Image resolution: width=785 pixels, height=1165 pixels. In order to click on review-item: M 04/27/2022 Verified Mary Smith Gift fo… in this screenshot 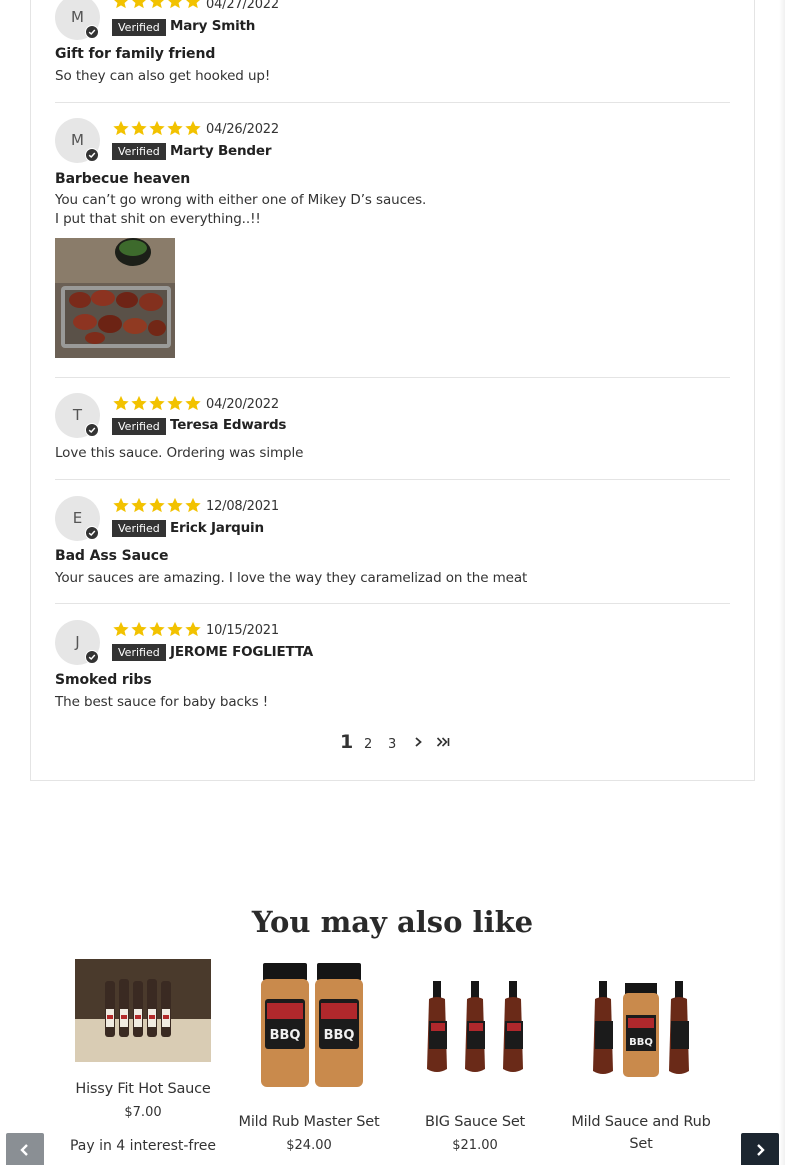, I will do `click(392, 51)`.